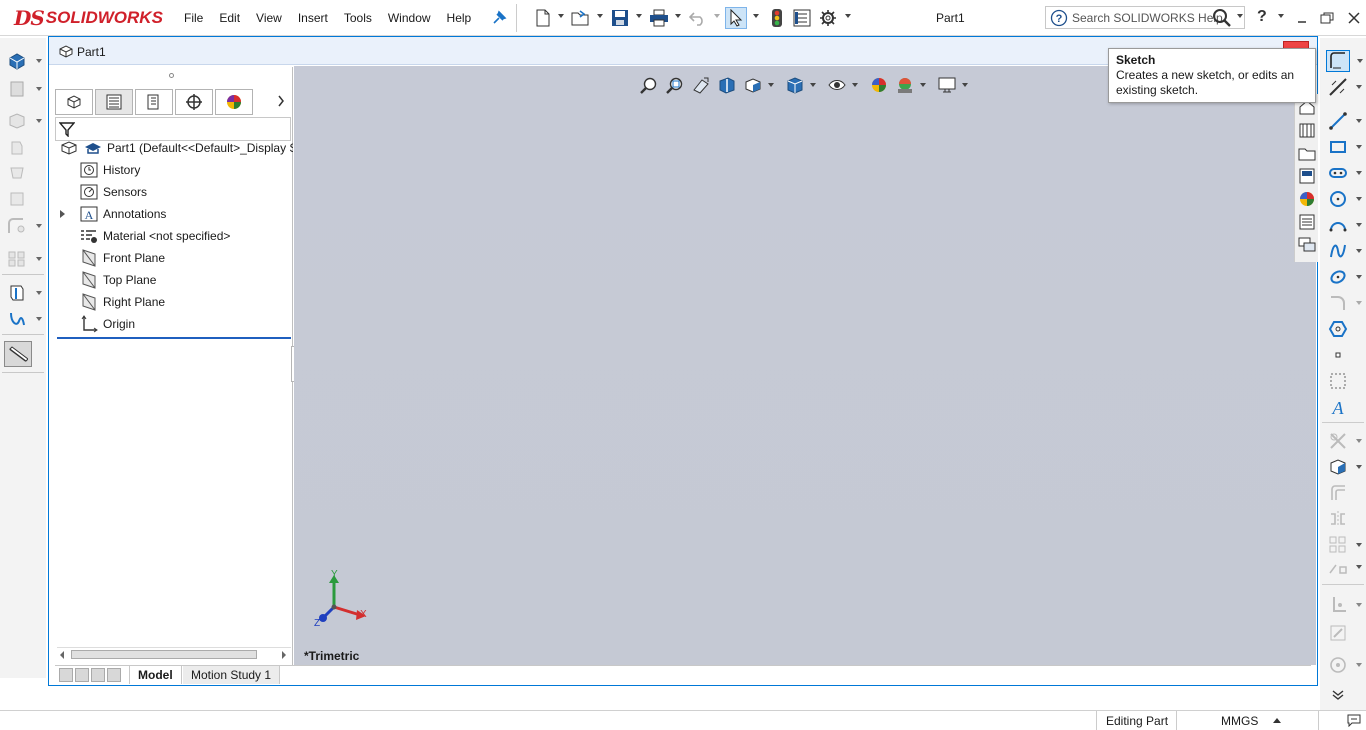 The height and width of the screenshot is (730, 1366). What do you see at coordinates (855, 85) in the screenshot?
I see `hide-show-dropdown-icon` at bounding box center [855, 85].